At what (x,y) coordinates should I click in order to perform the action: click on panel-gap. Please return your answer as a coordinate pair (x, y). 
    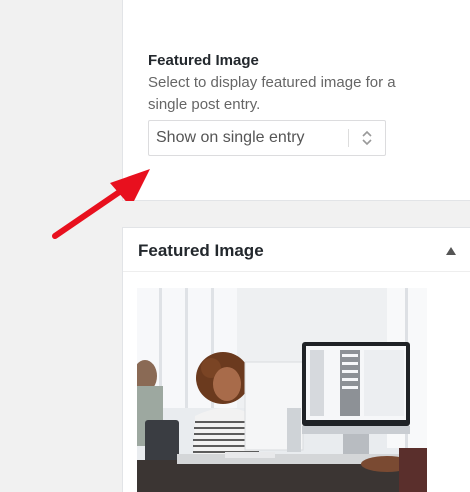
    Looking at the image, I should click on (296, 214).